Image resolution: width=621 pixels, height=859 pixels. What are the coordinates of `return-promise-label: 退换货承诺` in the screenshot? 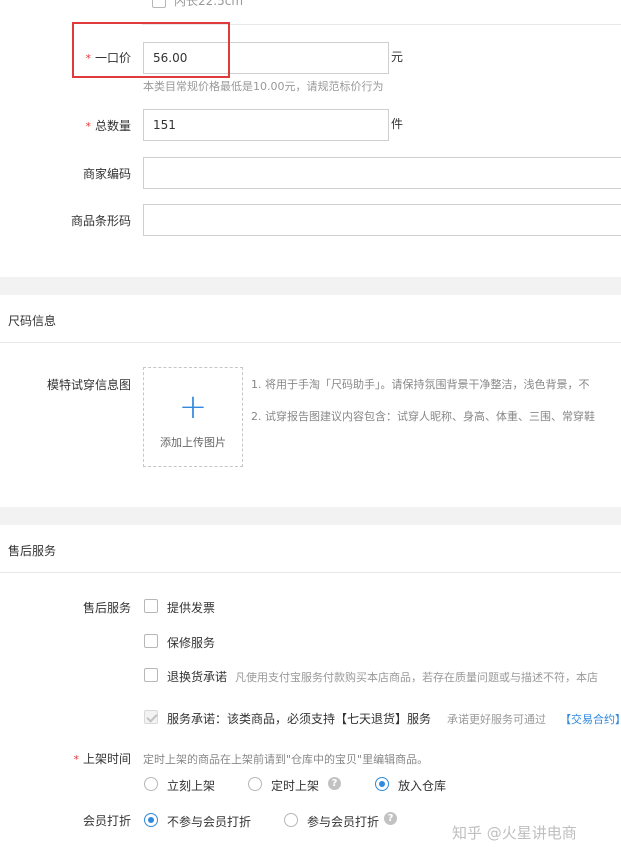 It's located at (197, 677).